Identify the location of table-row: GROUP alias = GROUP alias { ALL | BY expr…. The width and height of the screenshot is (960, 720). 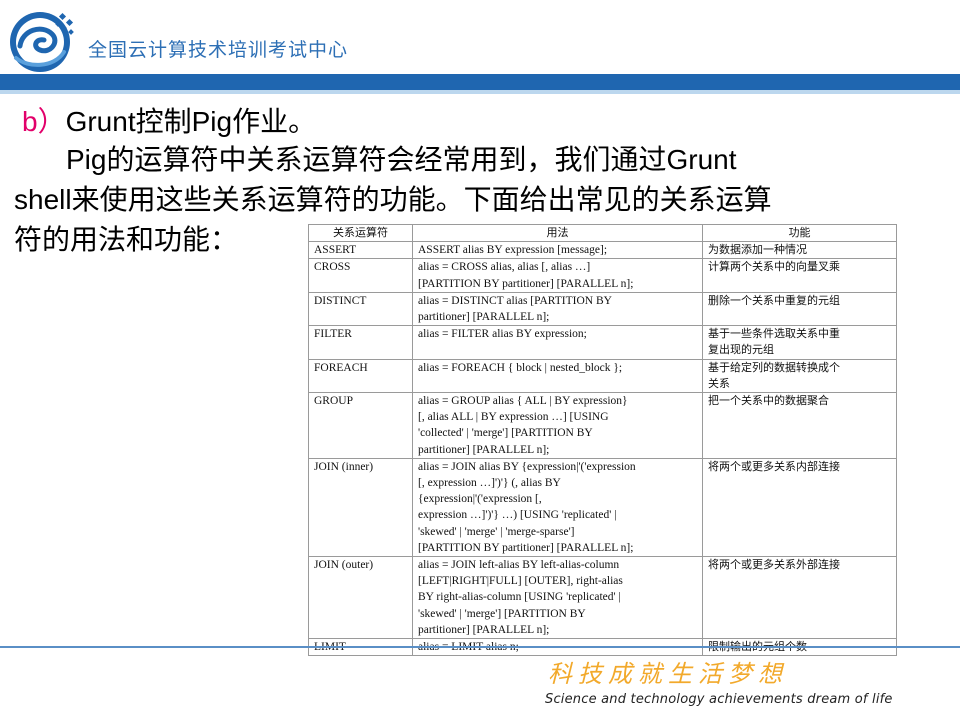
(602, 425).